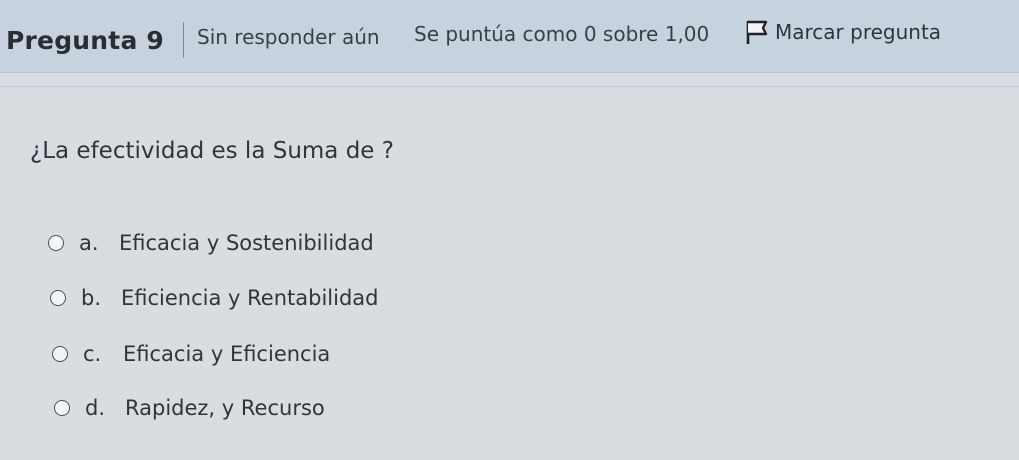 The width and height of the screenshot is (1019, 460). I want to click on answer-letter: a., so click(89, 243).